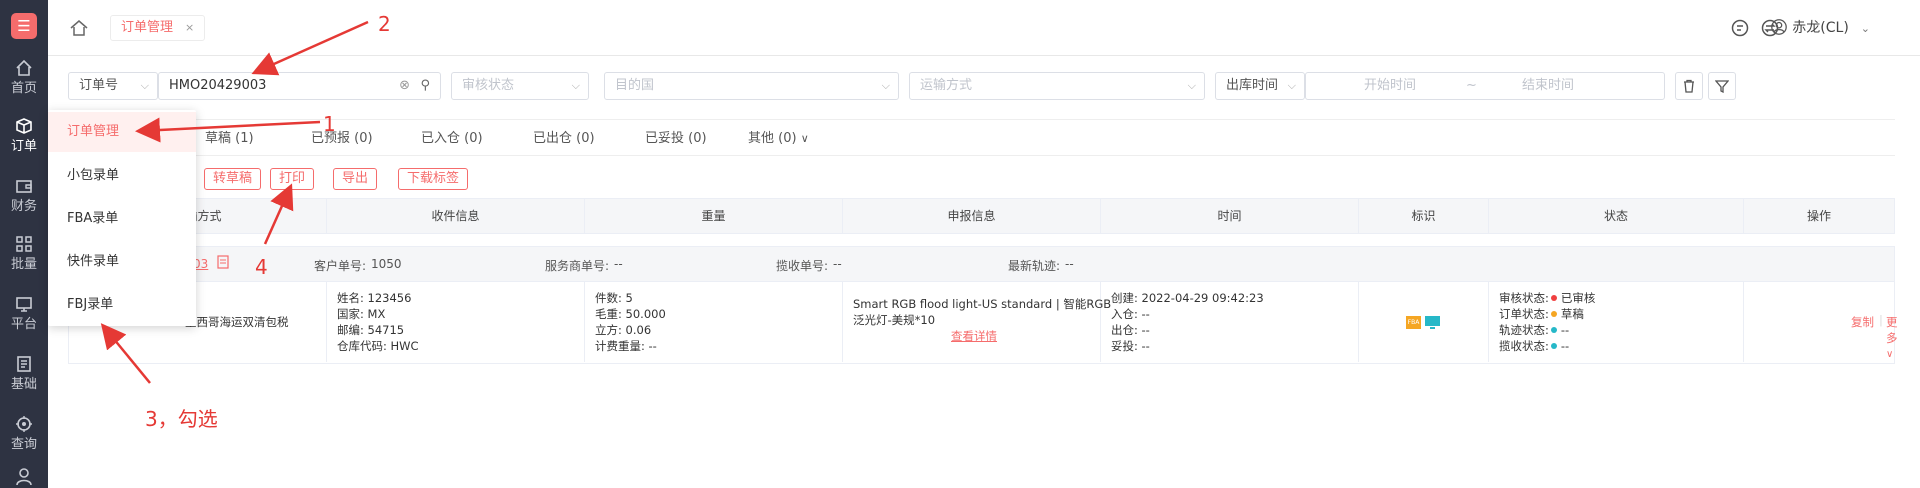  What do you see at coordinates (1621, 330) in the screenshot?
I see `track-status: 轨迹状态: --` at bounding box center [1621, 330].